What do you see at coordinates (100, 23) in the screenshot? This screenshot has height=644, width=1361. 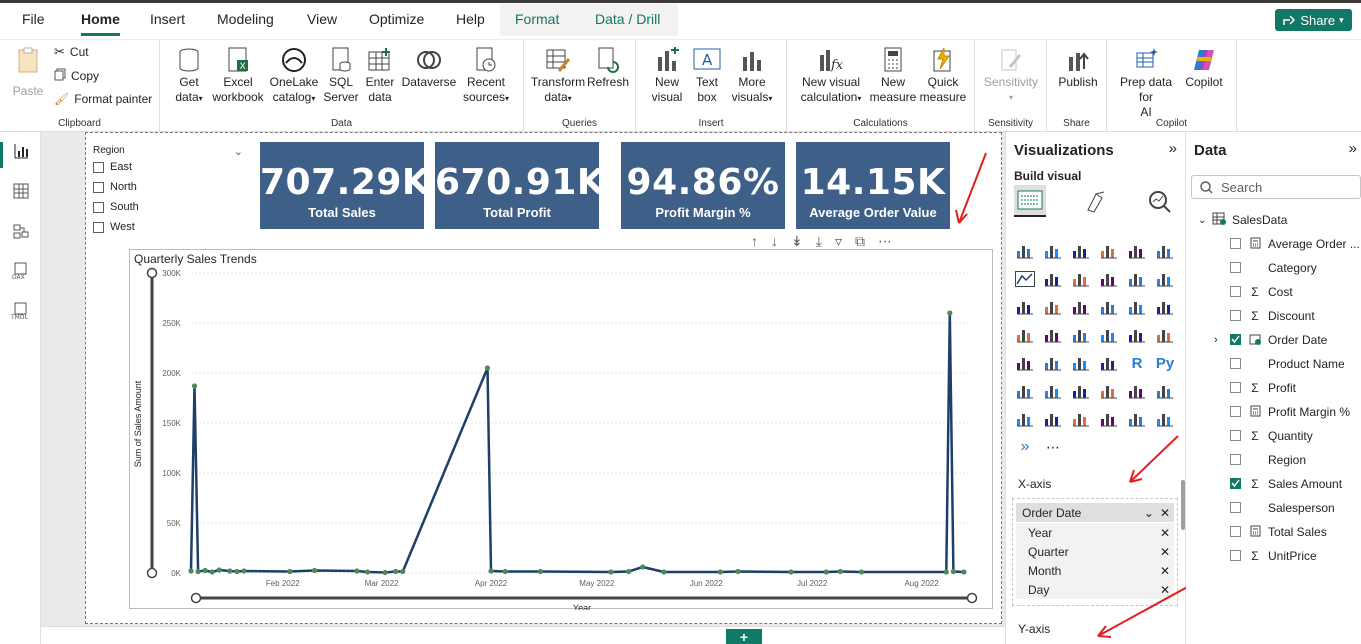 I see `menu-home: Home` at bounding box center [100, 23].